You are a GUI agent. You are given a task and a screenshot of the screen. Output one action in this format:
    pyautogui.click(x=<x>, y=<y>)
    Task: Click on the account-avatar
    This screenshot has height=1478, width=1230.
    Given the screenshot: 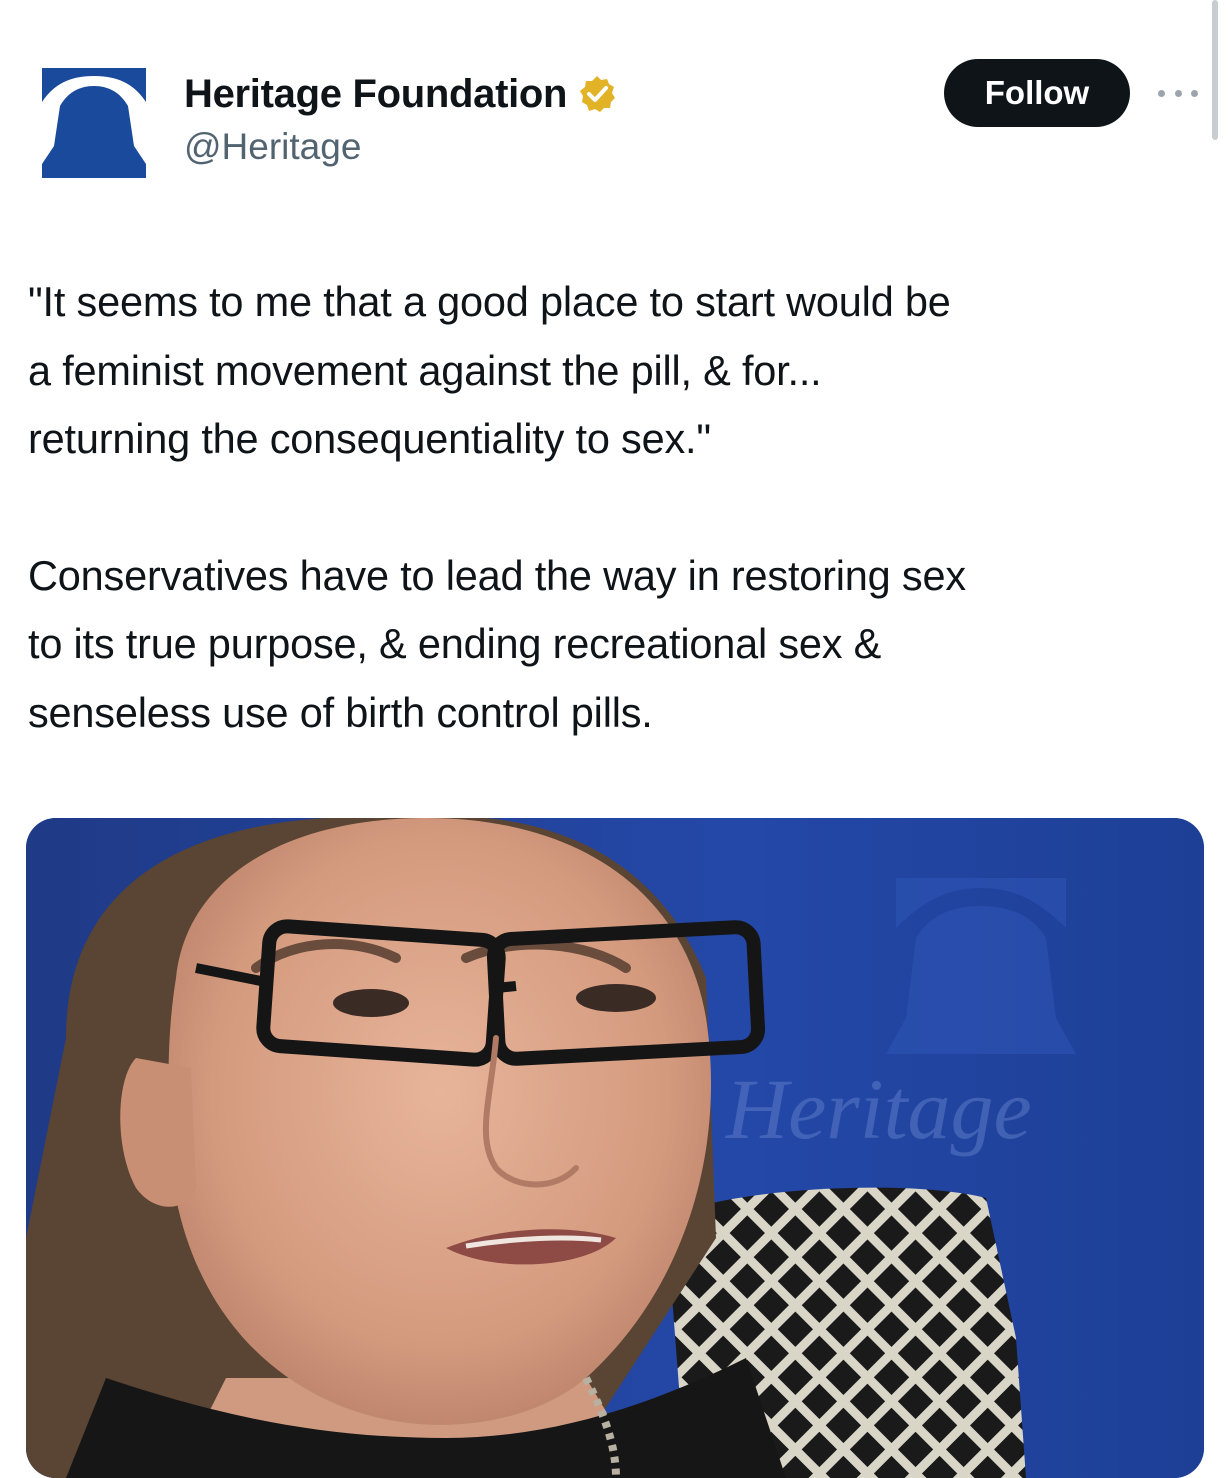 What is the action you would take?
    pyautogui.click(x=94, y=123)
    